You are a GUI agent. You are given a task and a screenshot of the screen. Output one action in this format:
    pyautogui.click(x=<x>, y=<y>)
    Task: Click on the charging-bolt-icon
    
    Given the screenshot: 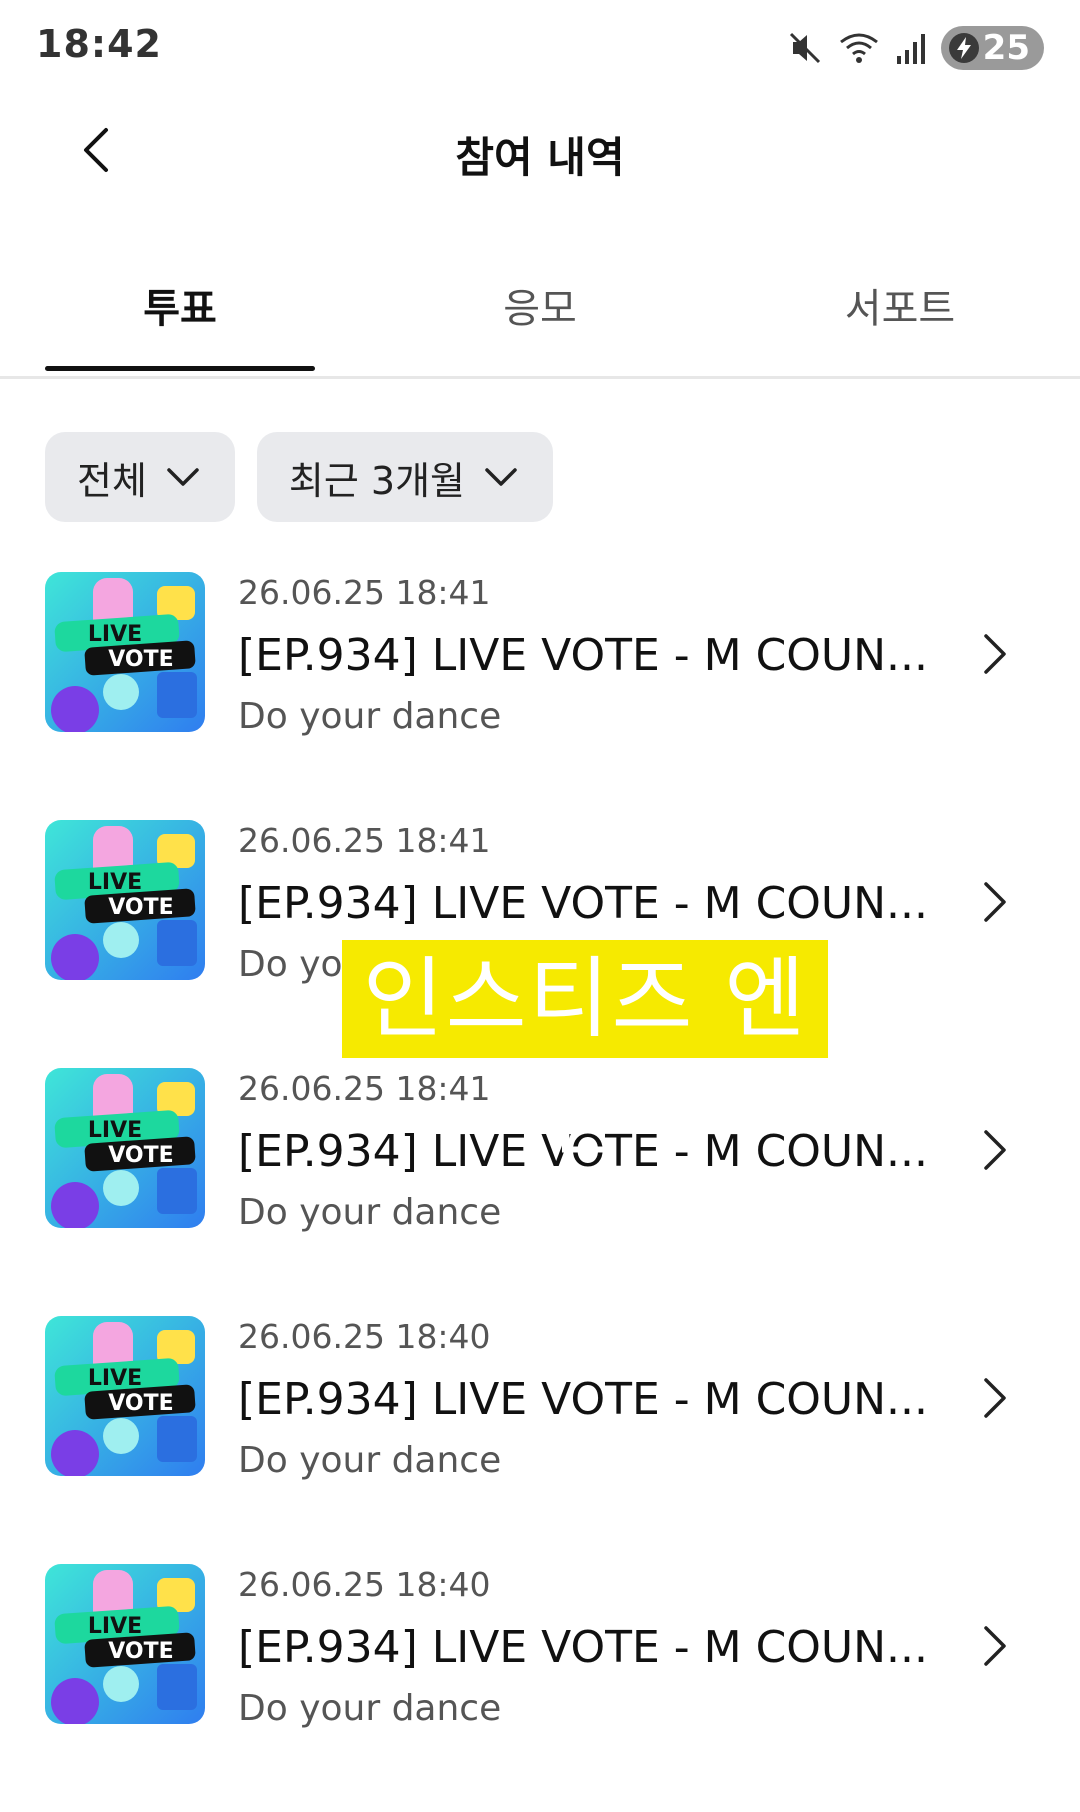 What is the action you would take?
    pyautogui.click(x=963, y=48)
    